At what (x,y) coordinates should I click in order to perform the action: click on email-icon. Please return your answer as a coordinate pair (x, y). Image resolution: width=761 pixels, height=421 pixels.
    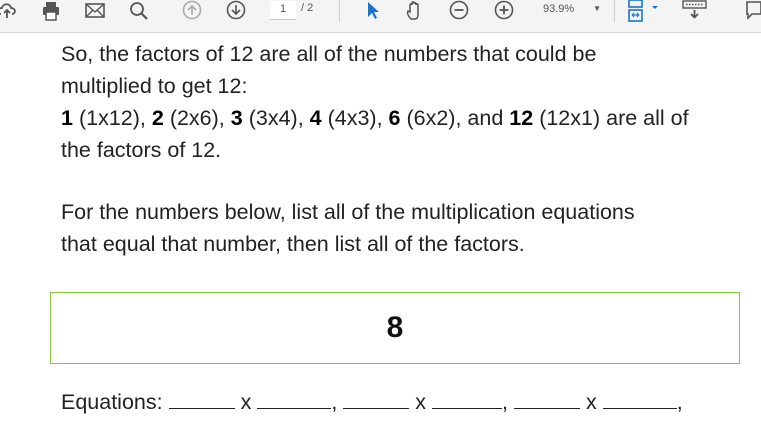
    Looking at the image, I should click on (95, 11).